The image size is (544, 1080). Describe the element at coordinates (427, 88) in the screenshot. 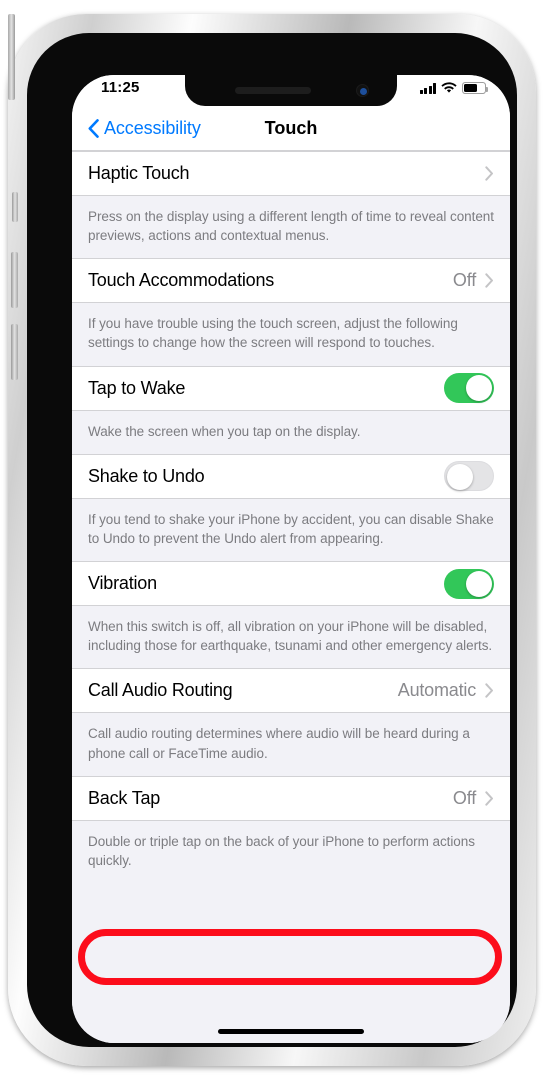

I see `cellular-bars-icon` at that location.